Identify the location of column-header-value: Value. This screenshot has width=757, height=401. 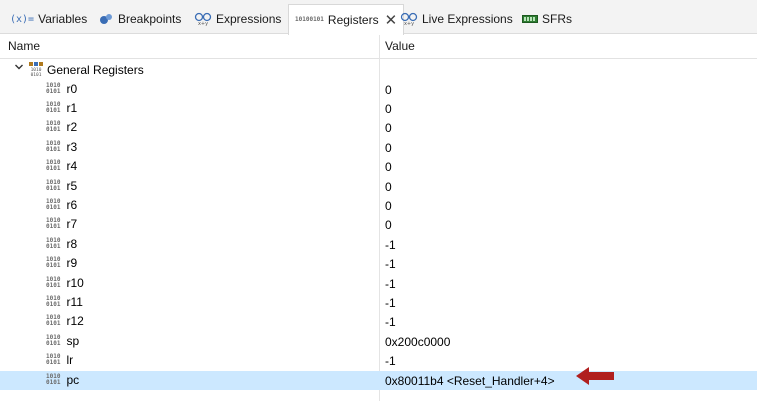
(400, 46).